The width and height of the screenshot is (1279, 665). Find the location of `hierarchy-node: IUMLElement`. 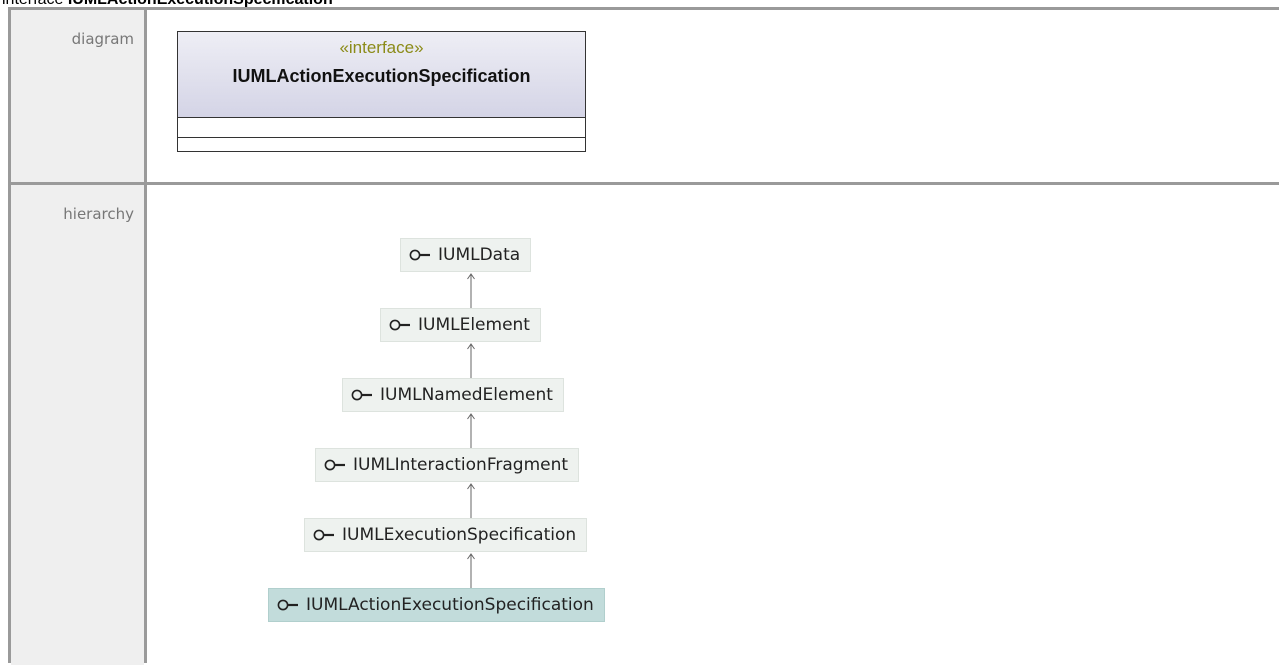

hierarchy-node: IUMLElement is located at coordinates (460, 325).